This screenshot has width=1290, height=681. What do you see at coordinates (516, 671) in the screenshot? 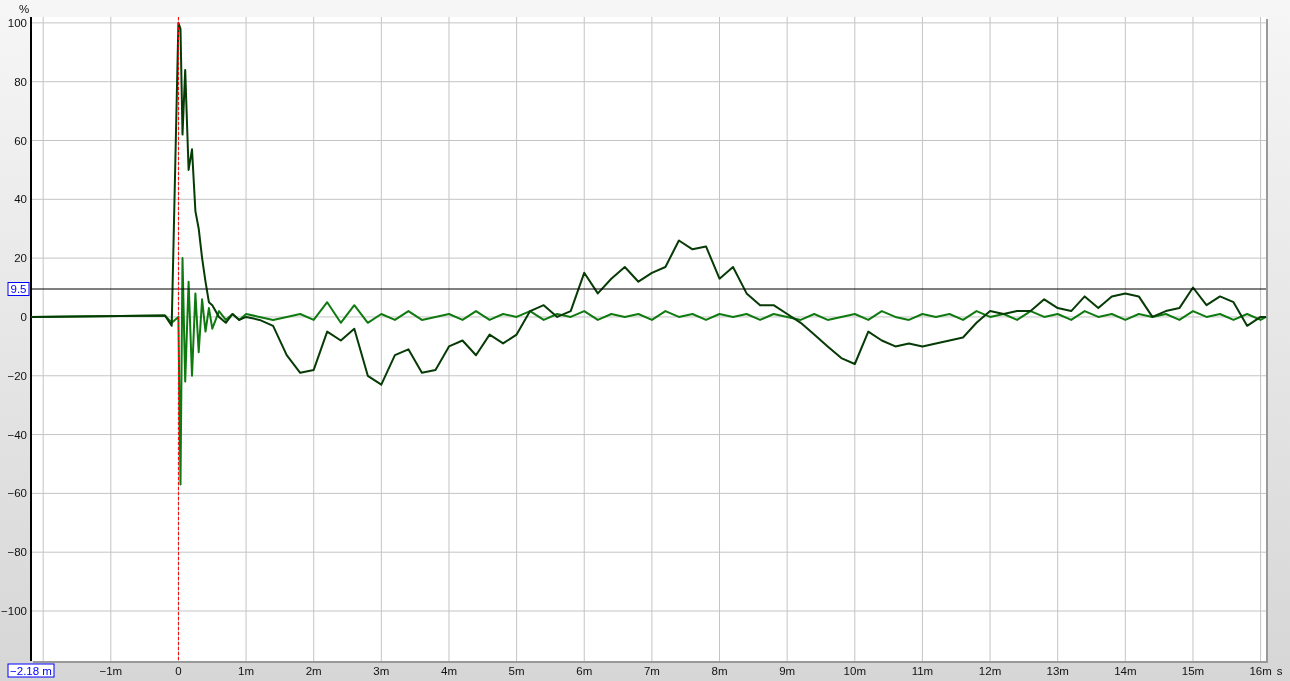
I see `x-tick-label: 5m` at bounding box center [516, 671].